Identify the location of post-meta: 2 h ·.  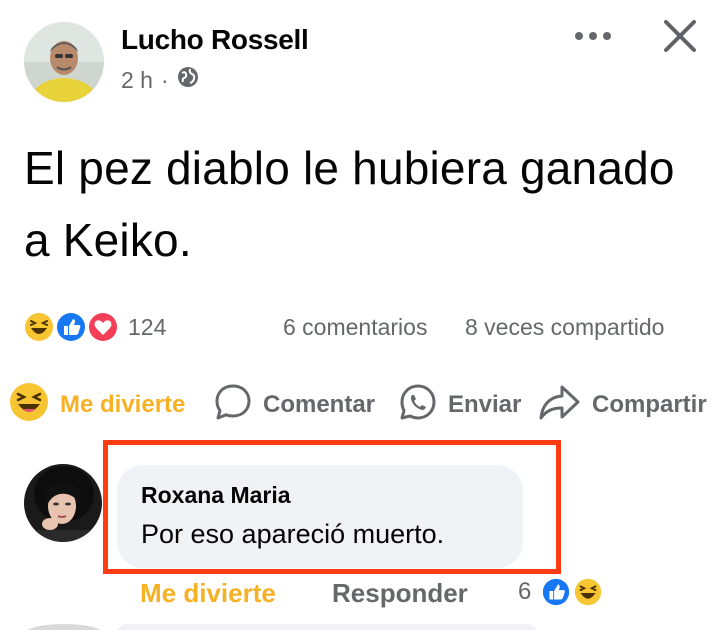
(160, 80).